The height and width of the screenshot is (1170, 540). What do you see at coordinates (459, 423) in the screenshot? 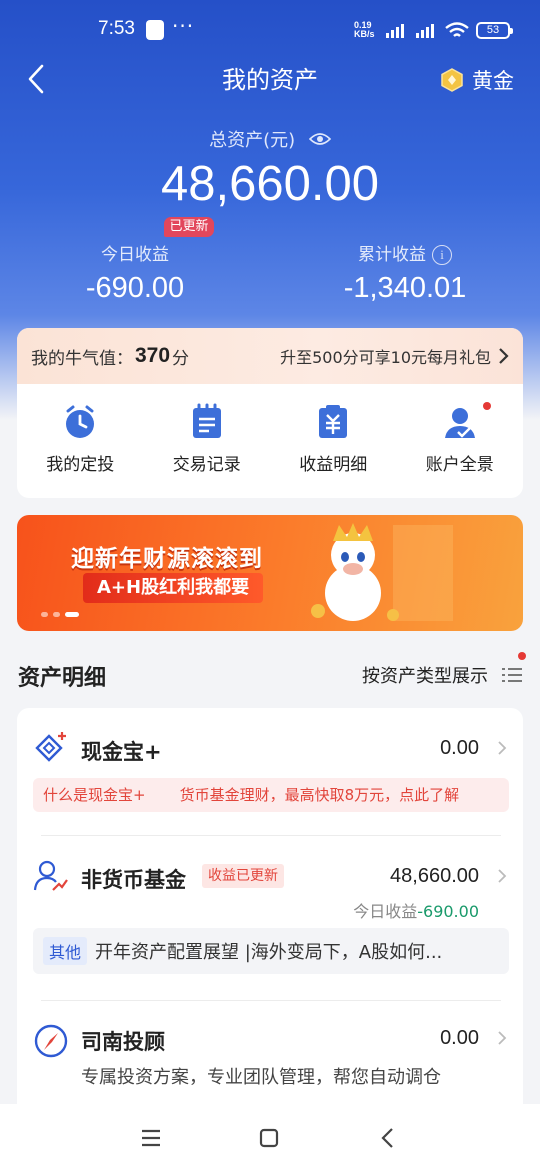
I see `user-card-icon` at bounding box center [459, 423].